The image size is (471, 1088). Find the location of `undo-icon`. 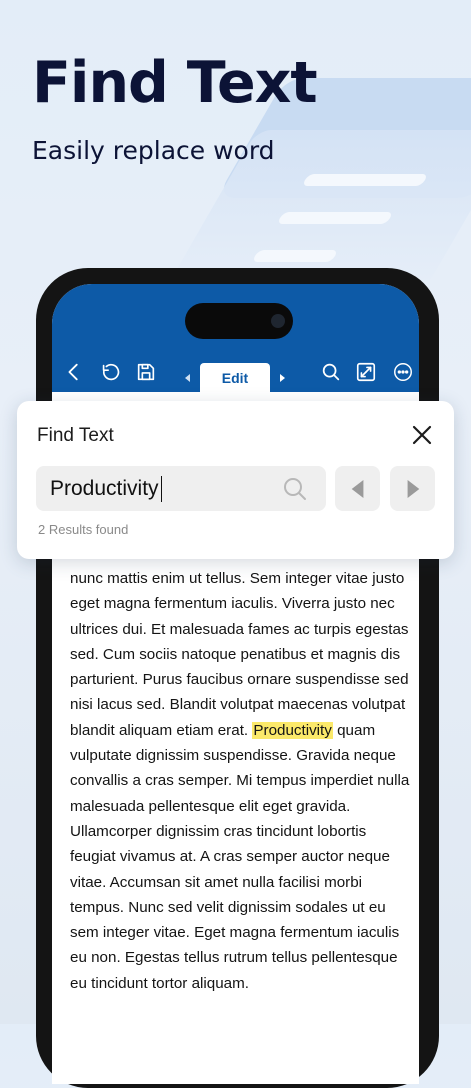

undo-icon is located at coordinates (110, 372).